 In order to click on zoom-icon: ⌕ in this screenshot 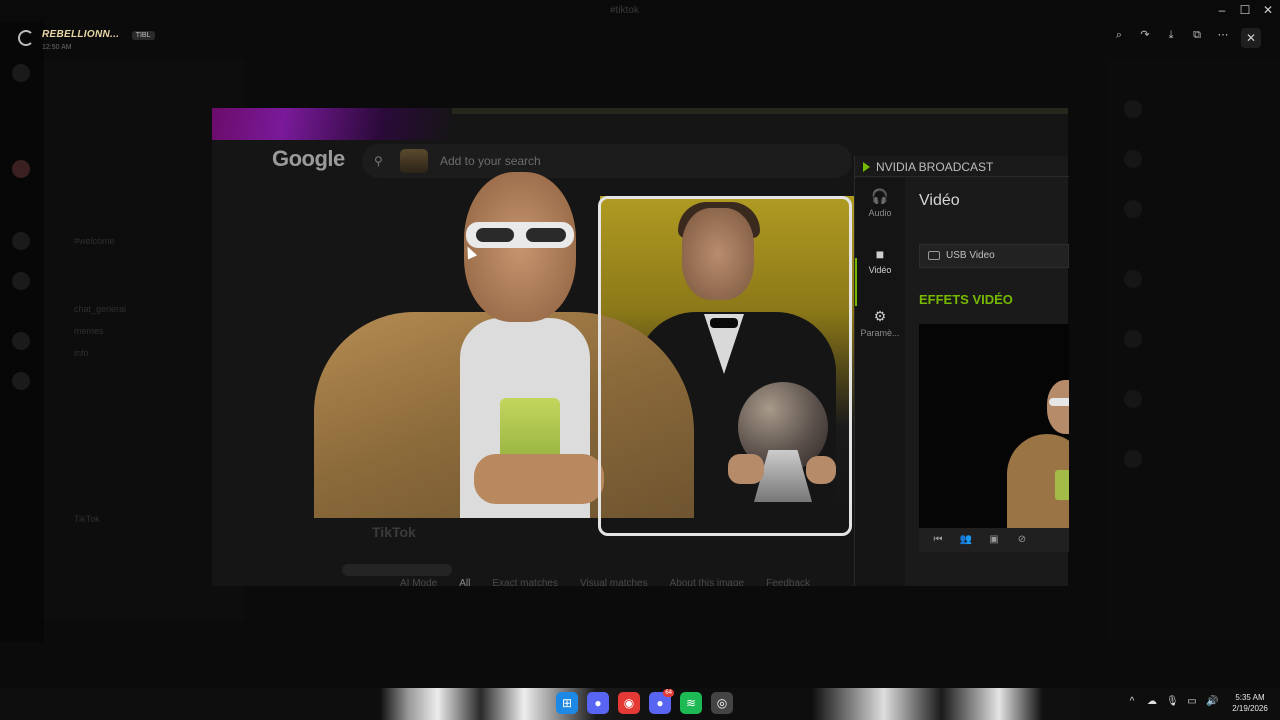, I will do `click(1119, 35)`.